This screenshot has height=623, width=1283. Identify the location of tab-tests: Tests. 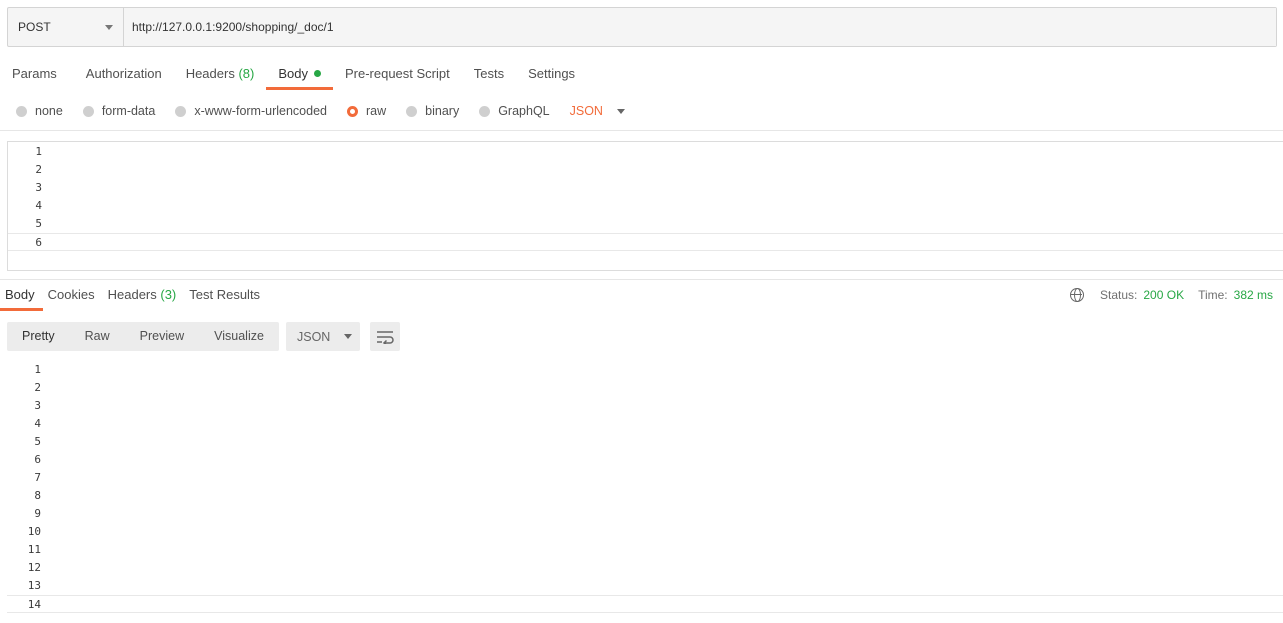
(489, 75).